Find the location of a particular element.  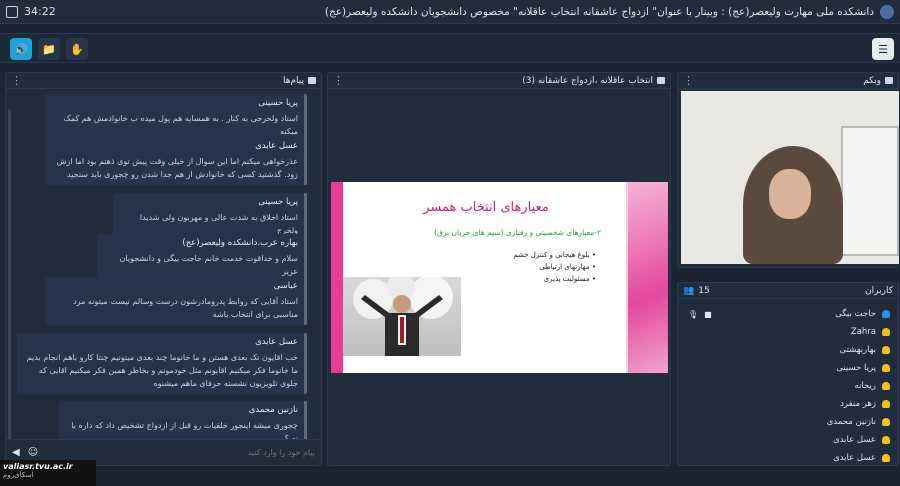

logo-icon is located at coordinates (887, 11).